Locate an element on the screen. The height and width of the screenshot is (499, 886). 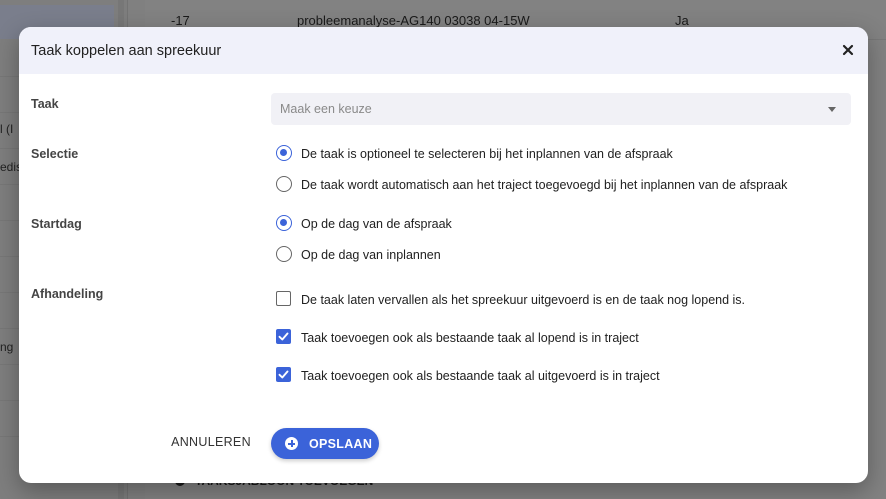
chevron-down-icon is located at coordinates (832, 109).